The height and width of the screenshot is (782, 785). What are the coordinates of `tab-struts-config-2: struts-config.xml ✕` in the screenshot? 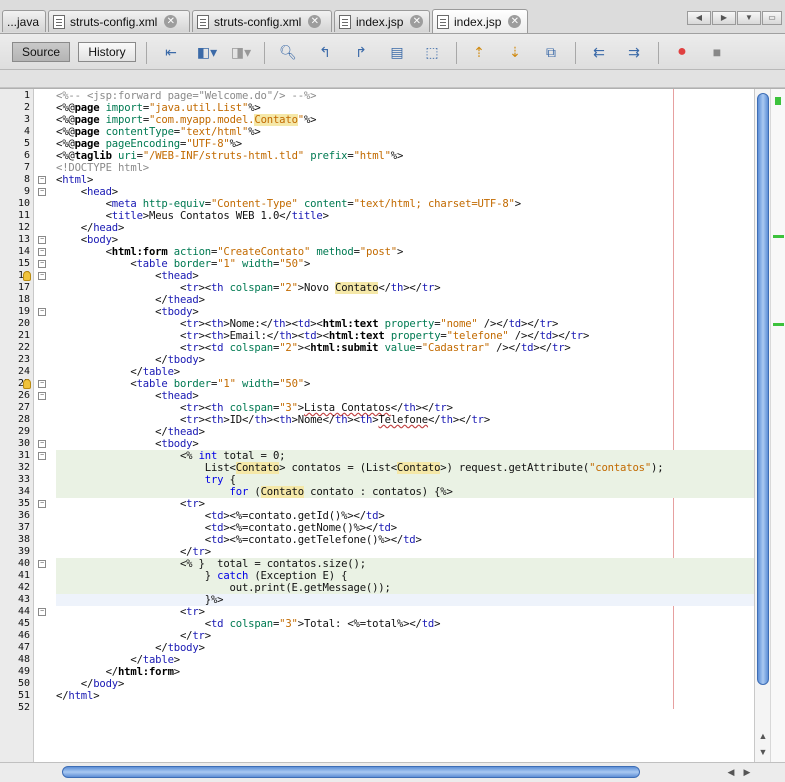 It's located at (262, 21).